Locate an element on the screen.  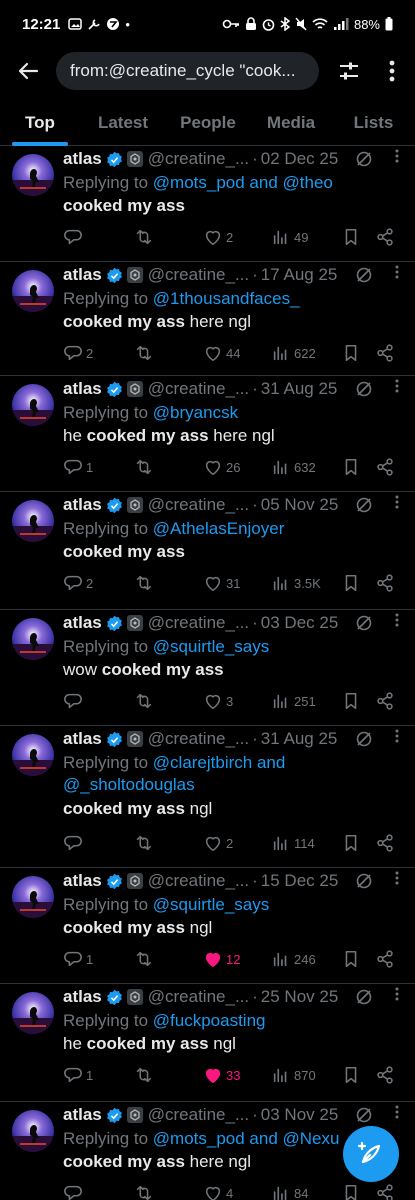
more-options-button is located at coordinates (392, 71).